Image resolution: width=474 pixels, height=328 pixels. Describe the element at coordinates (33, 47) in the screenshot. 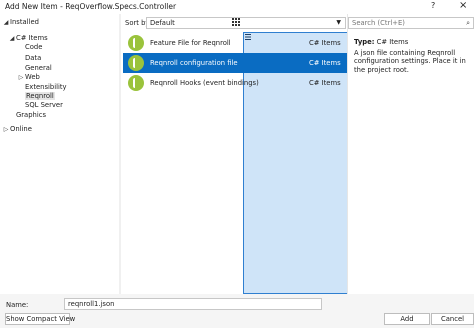

I see `tree-item-code: Code` at that location.